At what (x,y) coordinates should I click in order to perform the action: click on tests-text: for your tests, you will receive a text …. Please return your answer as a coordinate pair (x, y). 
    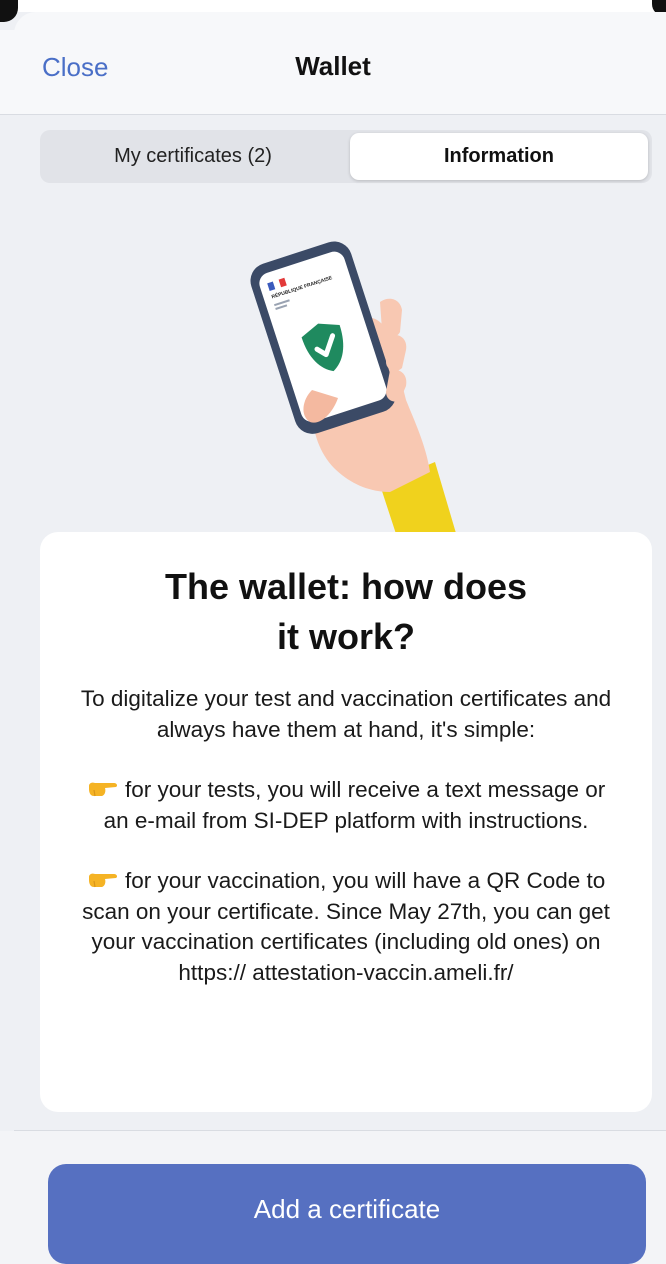
    Looking at the image, I should click on (354, 805).